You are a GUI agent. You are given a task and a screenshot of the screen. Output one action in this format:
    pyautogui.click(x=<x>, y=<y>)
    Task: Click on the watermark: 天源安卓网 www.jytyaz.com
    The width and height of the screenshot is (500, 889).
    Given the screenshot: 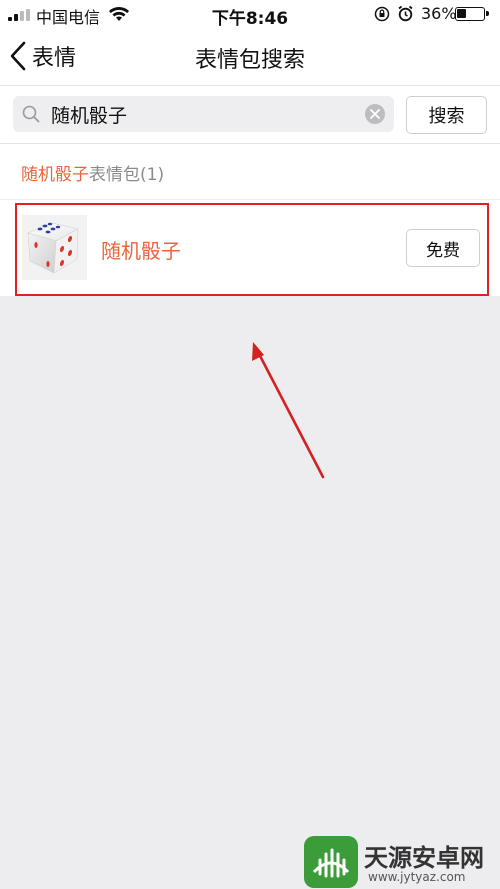 What is the action you would take?
    pyautogui.click(x=399, y=862)
    